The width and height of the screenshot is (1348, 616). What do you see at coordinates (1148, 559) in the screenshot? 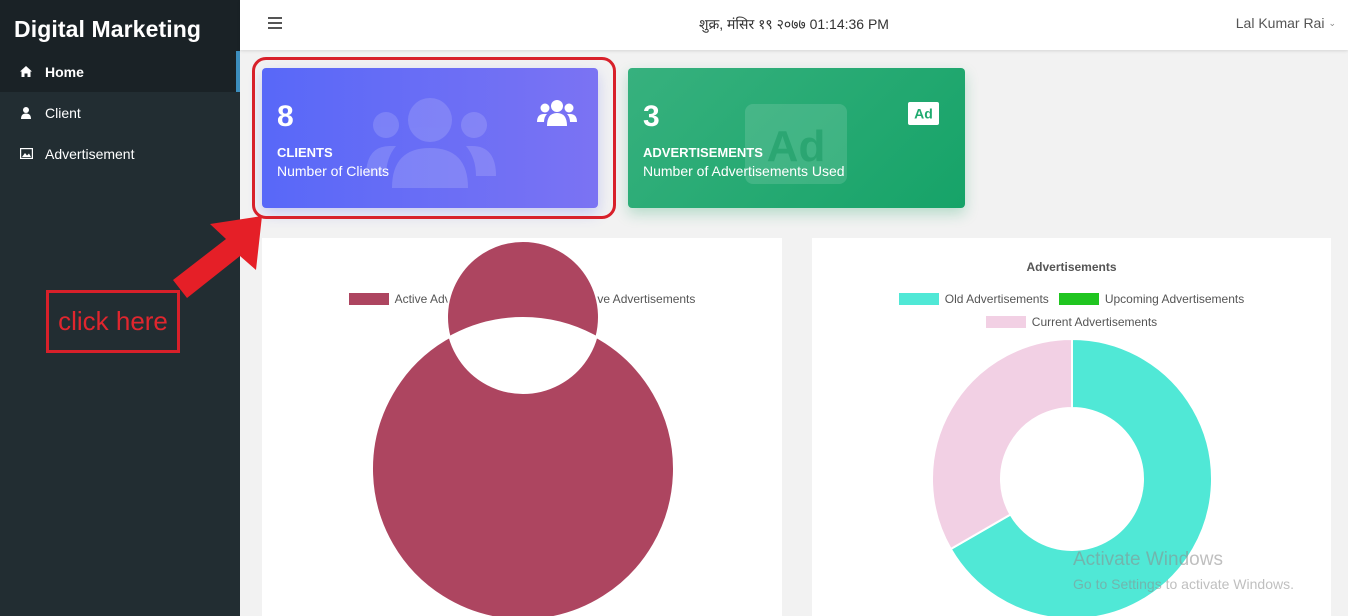
I see `watermark-title: Activate Windows` at bounding box center [1148, 559].